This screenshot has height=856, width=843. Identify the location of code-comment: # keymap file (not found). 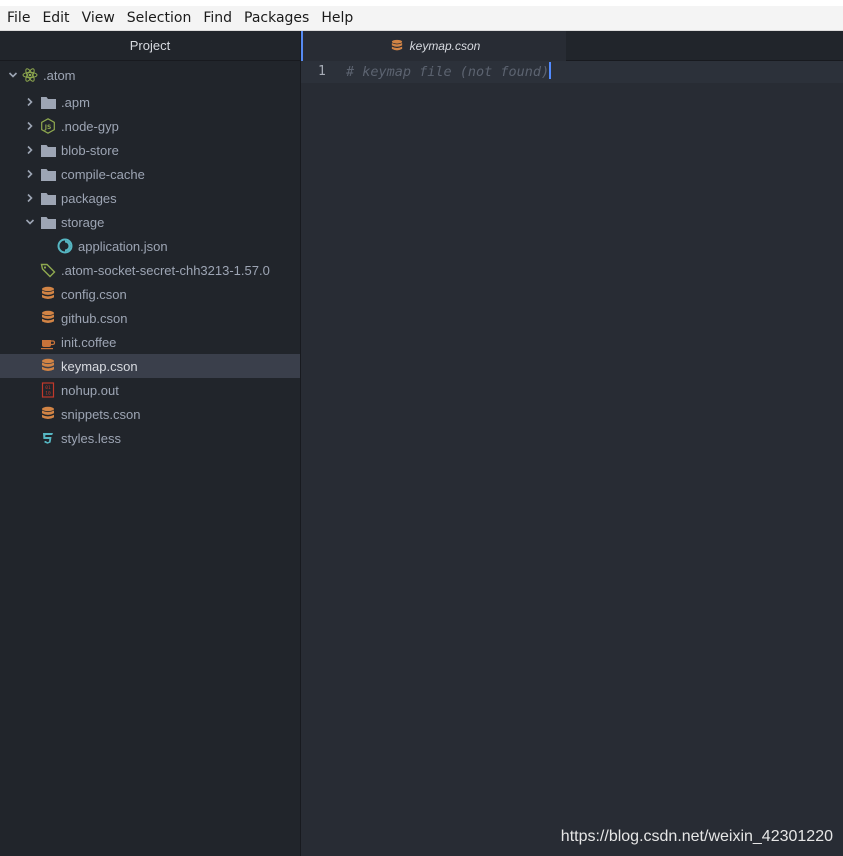
(448, 72).